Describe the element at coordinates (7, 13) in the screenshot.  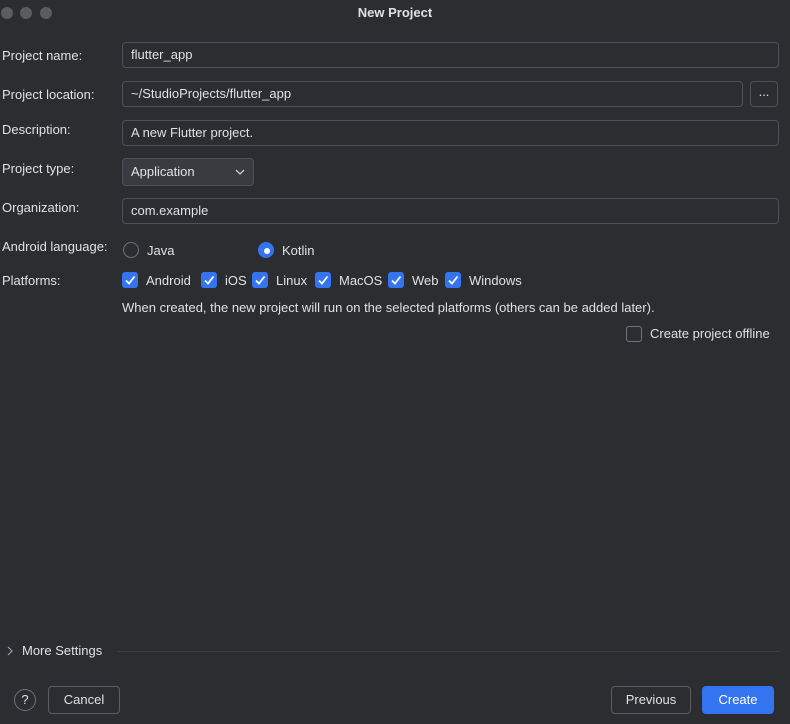
I see `close-window-button` at that location.